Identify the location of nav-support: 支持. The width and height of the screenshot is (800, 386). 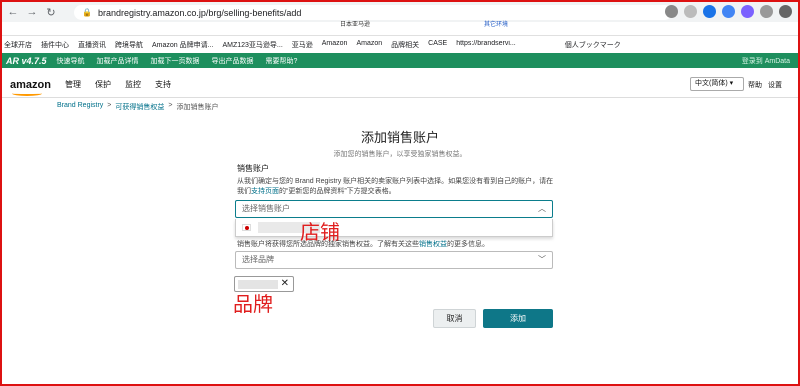
(163, 84).